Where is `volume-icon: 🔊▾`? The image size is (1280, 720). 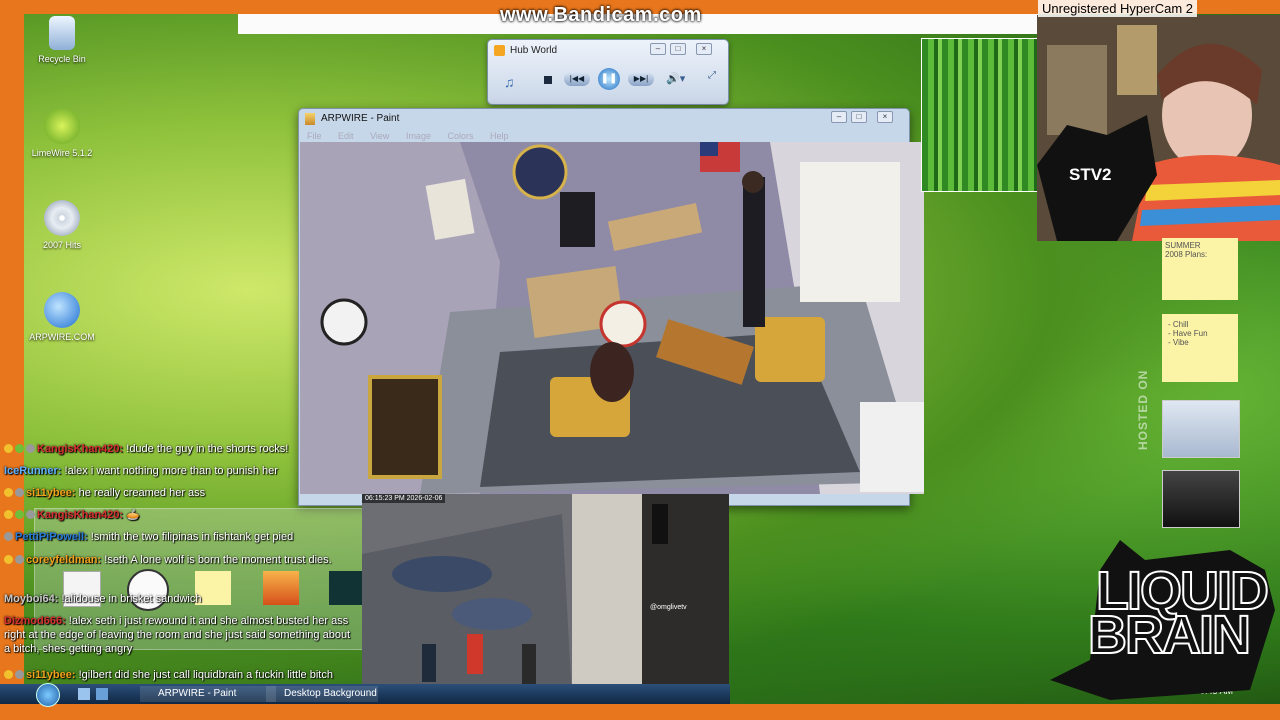 volume-icon: 🔊▾ is located at coordinates (675, 78).